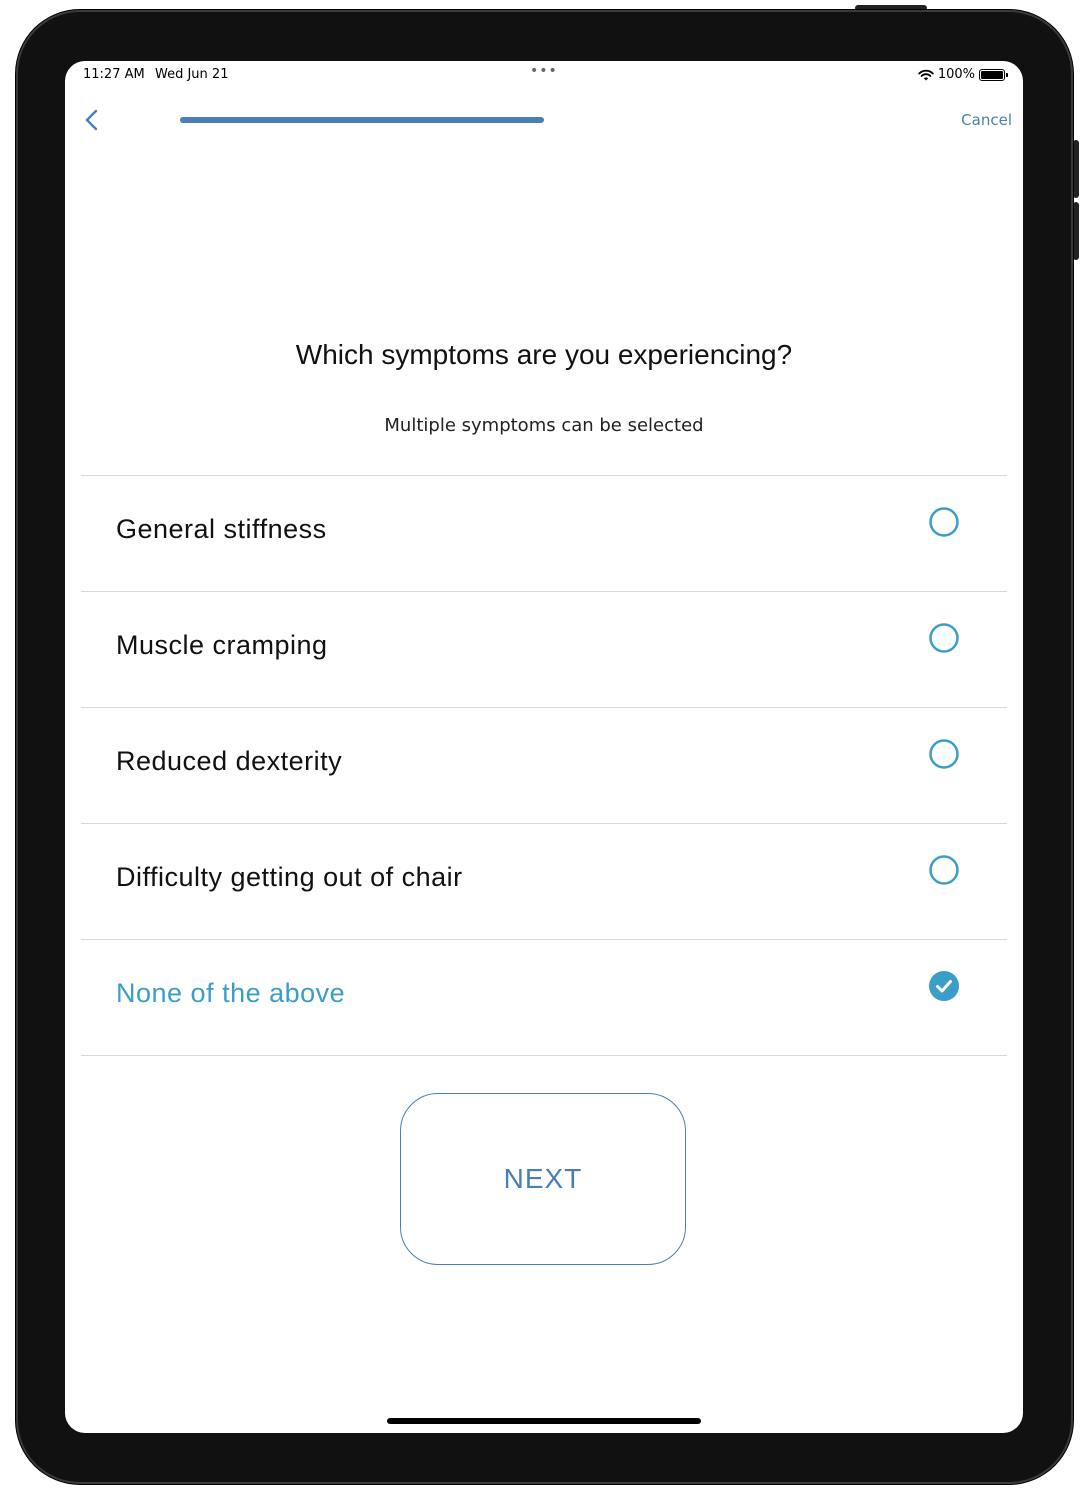 Image resolution: width=1088 pixels, height=1496 pixels. What do you see at coordinates (544, 1421) in the screenshot?
I see `home-indicator` at bounding box center [544, 1421].